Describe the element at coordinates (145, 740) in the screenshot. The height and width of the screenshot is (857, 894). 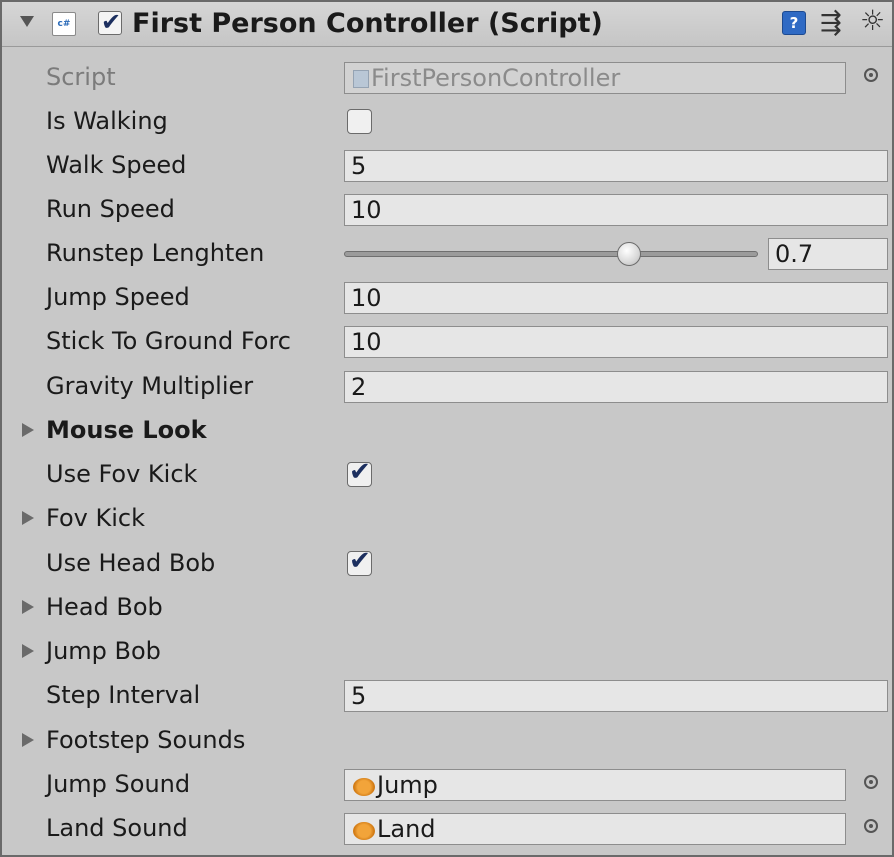
I see `footstep-sounds-label: Footstep Sounds` at that location.